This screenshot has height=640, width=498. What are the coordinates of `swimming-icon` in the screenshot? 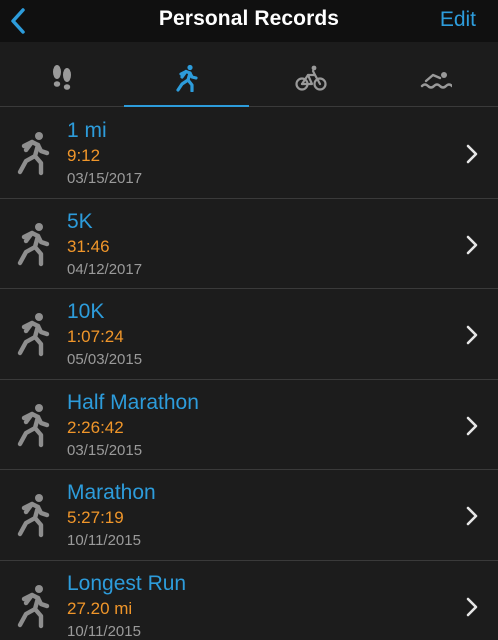 It's located at (436, 80).